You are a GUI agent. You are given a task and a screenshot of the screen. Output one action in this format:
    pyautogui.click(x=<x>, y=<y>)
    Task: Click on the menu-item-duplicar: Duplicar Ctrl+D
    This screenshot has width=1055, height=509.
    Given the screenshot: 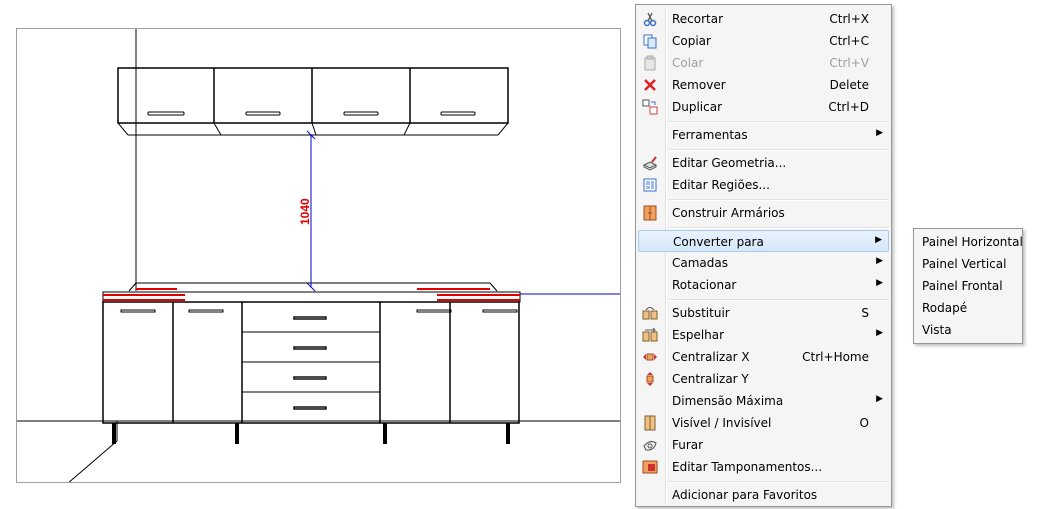 What is the action you would take?
    pyautogui.click(x=763, y=107)
    